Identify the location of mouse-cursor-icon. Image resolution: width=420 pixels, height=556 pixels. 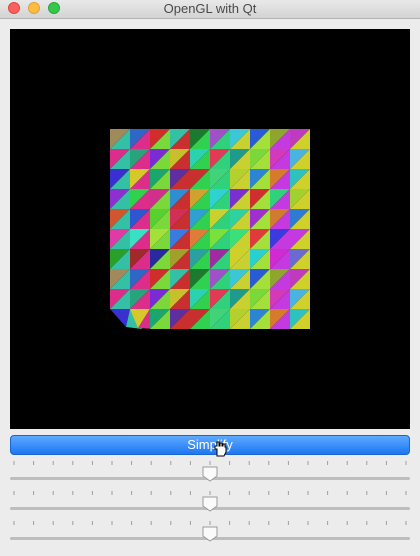
(220, 449).